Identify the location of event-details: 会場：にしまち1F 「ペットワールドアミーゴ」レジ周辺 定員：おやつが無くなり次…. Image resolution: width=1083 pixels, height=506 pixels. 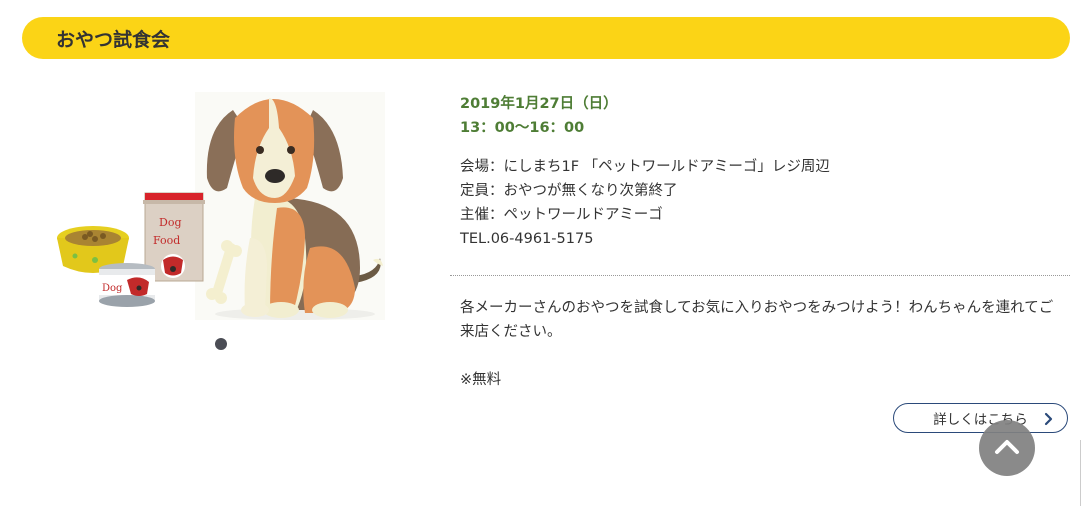
(765, 203).